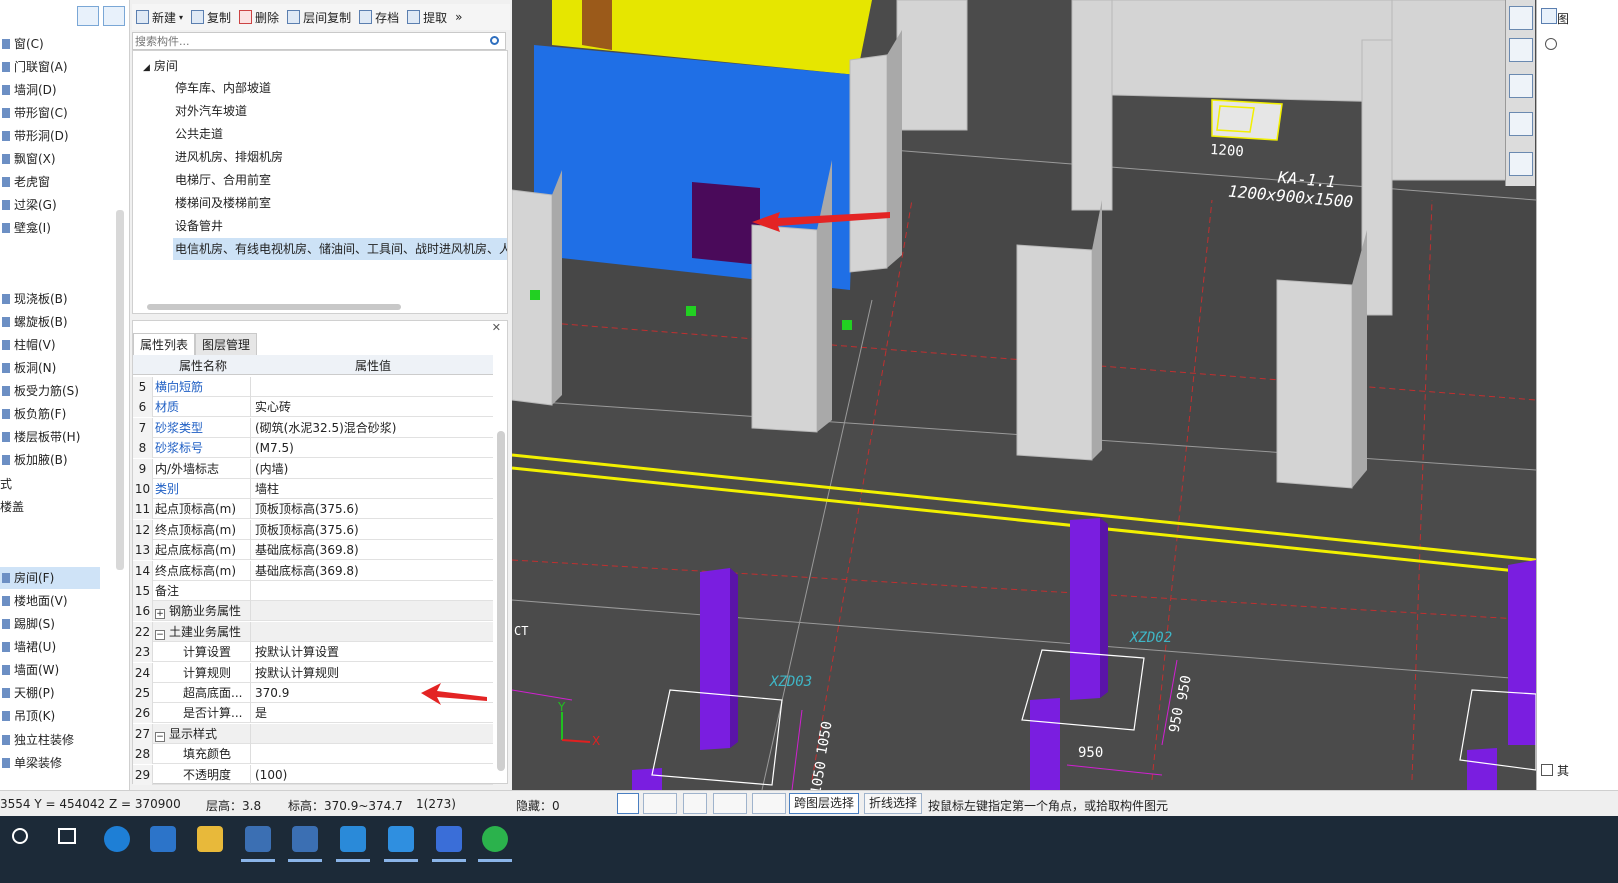 This screenshot has width=1618, height=883. What do you see at coordinates (50, 113) in the screenshot?
I see `tree-item-strip-window: 带形窗(C)` at bounding box center [50, 113].